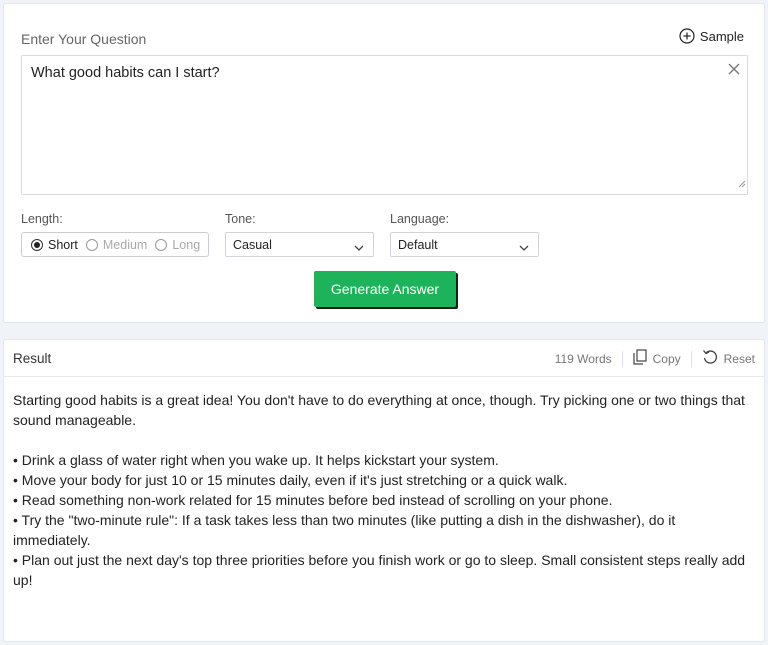  I want to click on reset-icon, so click(710, 358).